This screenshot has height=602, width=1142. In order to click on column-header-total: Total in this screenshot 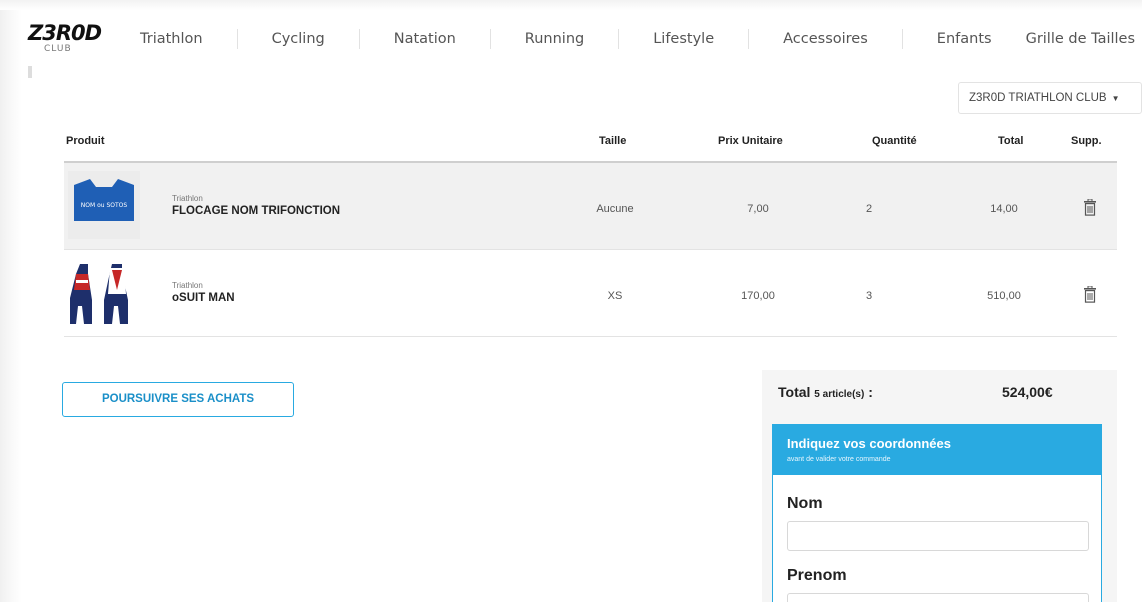, I will do `click(1011, 141)`.